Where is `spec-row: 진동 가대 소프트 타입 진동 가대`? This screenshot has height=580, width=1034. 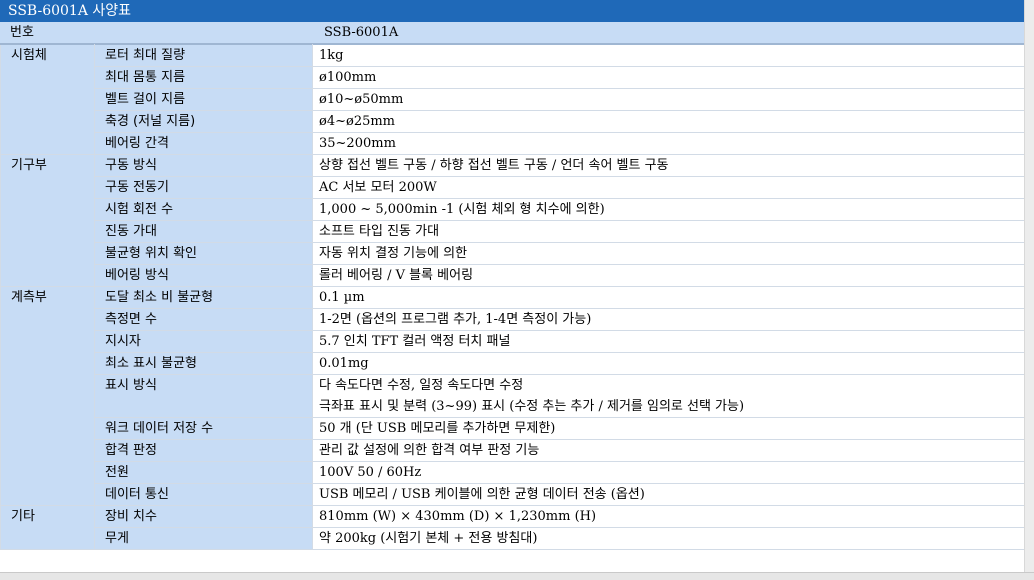 spec-row: 진동 가대 소프트 타입 진동 가대 is located at coordinates (513, 231).